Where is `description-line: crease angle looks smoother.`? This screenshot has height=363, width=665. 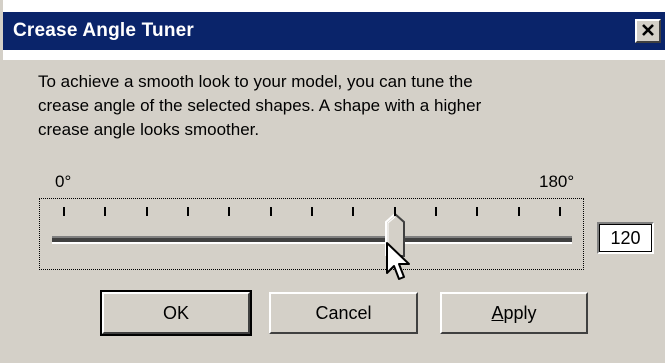
description-line: crease angle looks smoother. is located at coordinates (149, 129).